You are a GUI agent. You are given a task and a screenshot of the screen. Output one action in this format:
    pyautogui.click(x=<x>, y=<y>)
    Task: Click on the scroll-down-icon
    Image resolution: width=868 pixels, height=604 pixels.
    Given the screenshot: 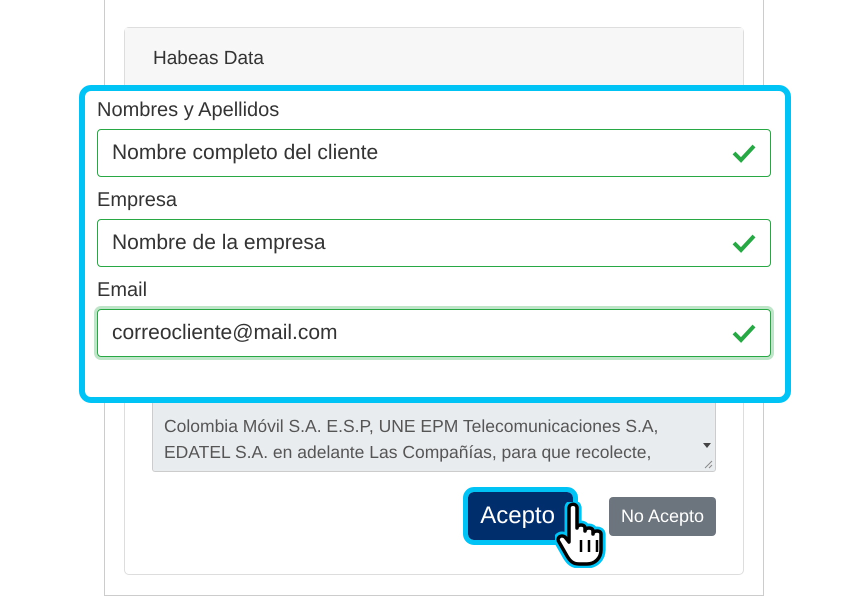 What is the action you would take?
    pyautogui.click(x=707, y=445)
    